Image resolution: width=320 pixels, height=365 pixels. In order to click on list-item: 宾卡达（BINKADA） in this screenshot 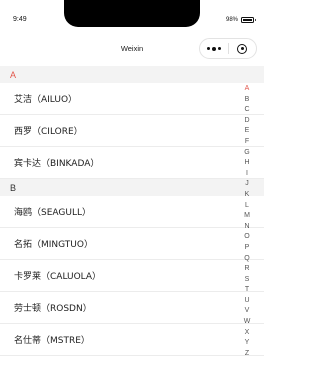, I will do `click(132, 163)`.